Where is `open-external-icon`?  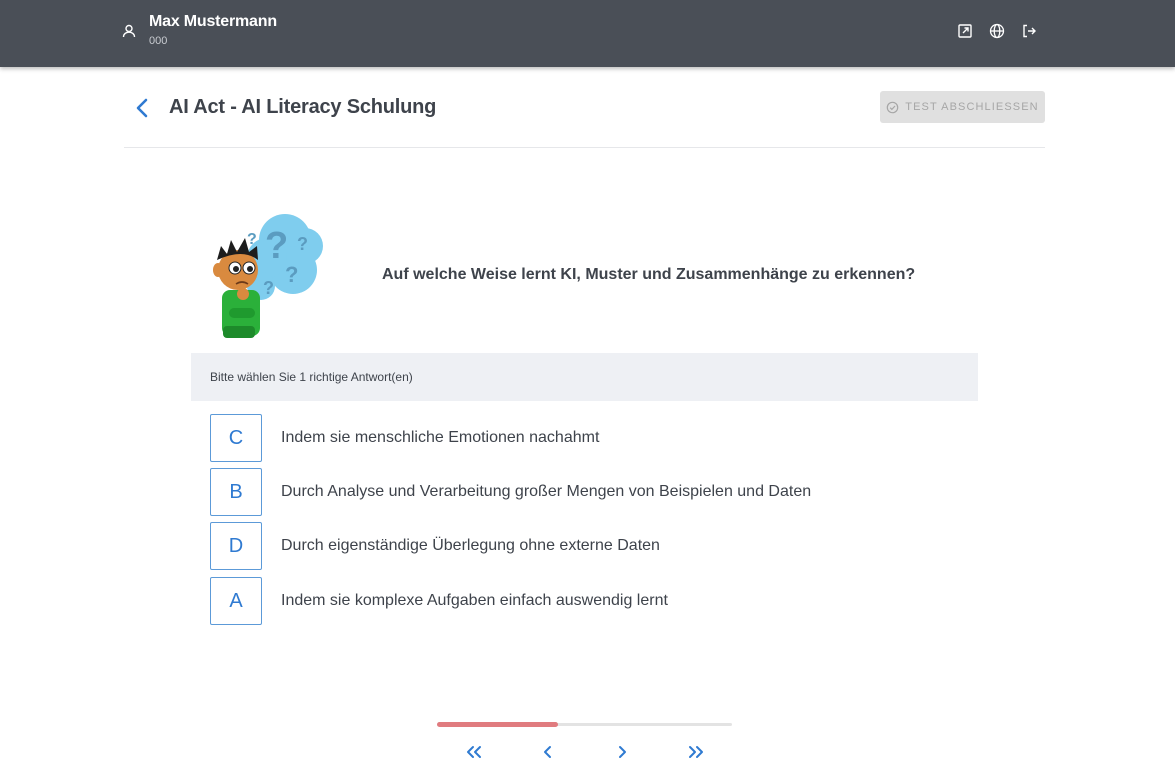
open-external-icon is located at coordinates (965, 31).